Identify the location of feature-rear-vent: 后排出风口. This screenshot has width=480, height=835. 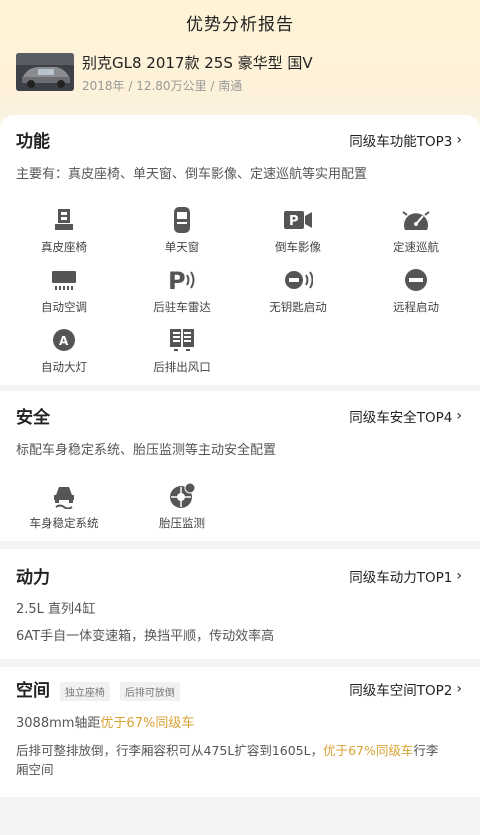
(182, 350).